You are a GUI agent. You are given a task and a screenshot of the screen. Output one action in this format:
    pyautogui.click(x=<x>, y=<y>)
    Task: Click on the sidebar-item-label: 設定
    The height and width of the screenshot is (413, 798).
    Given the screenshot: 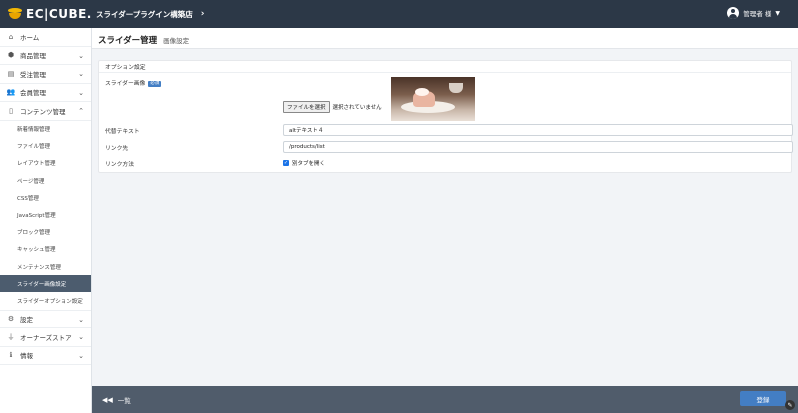 What is the action you would take?
    pyautogui.click(x=26, y=319)
    